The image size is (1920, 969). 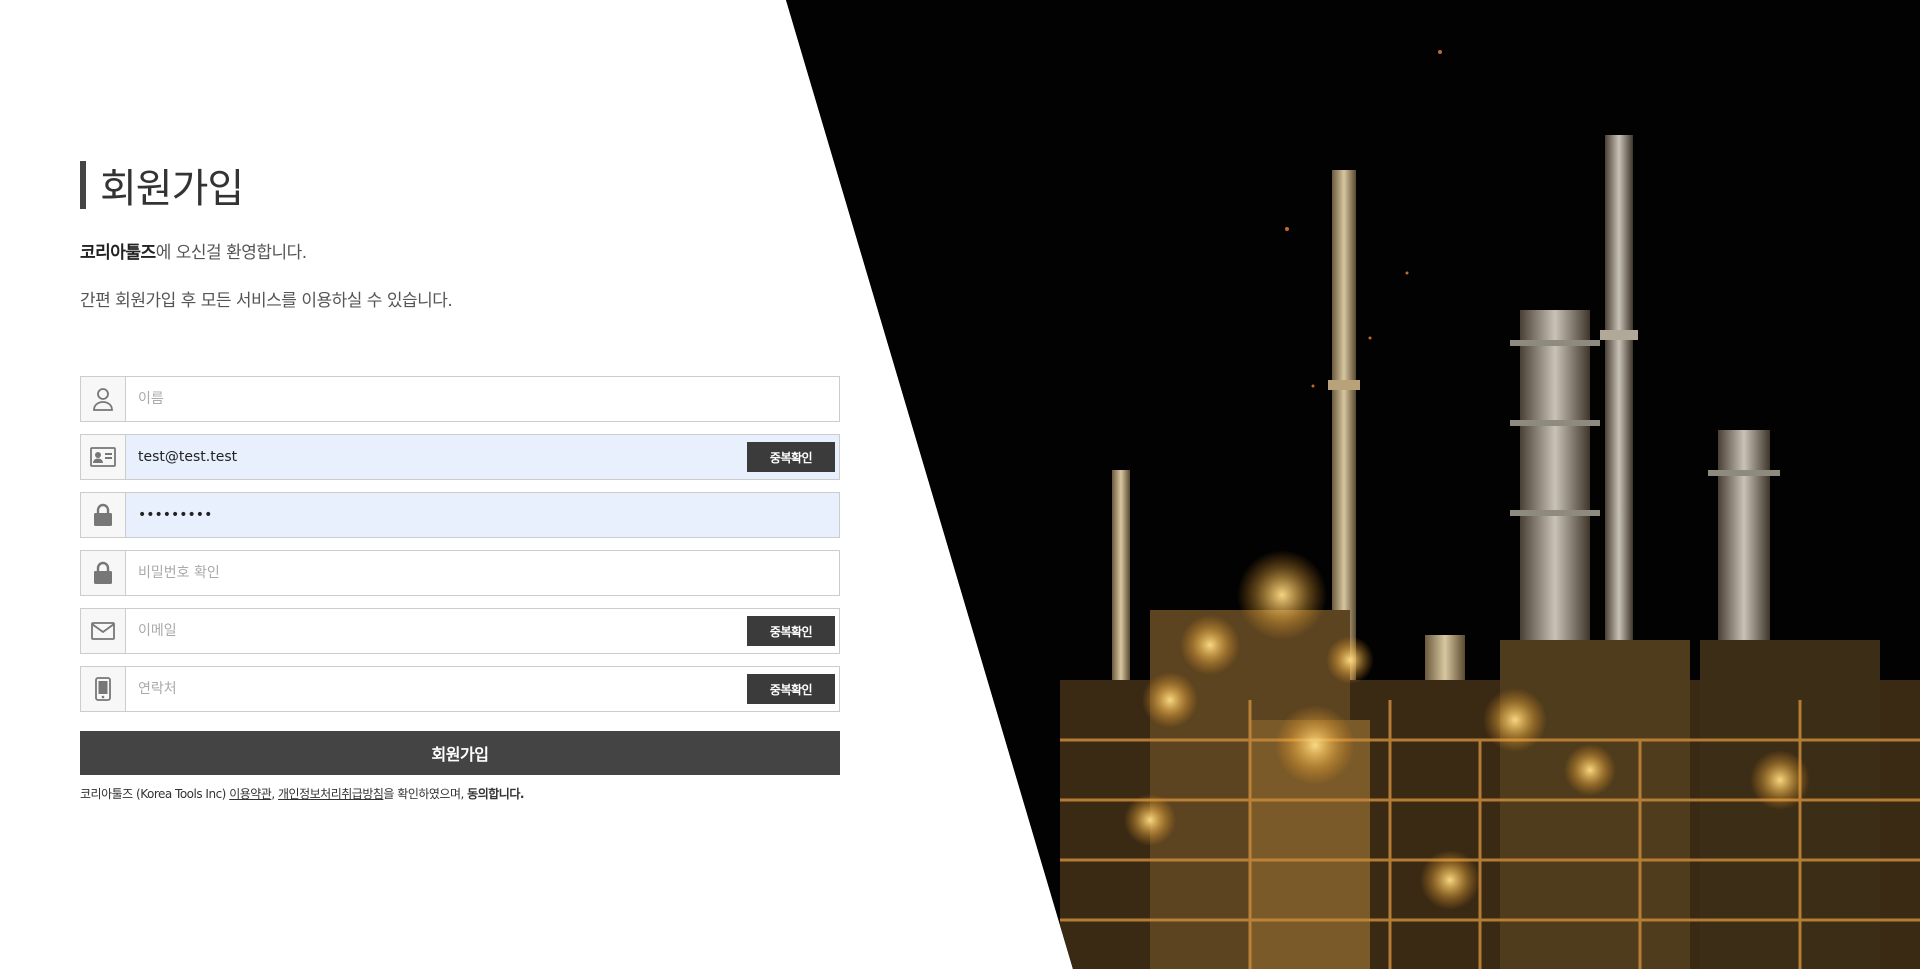 What do you see at coordinates (103, 457) in the screenshot?
I see `id-card-icon` at bounding box center [103, 457].